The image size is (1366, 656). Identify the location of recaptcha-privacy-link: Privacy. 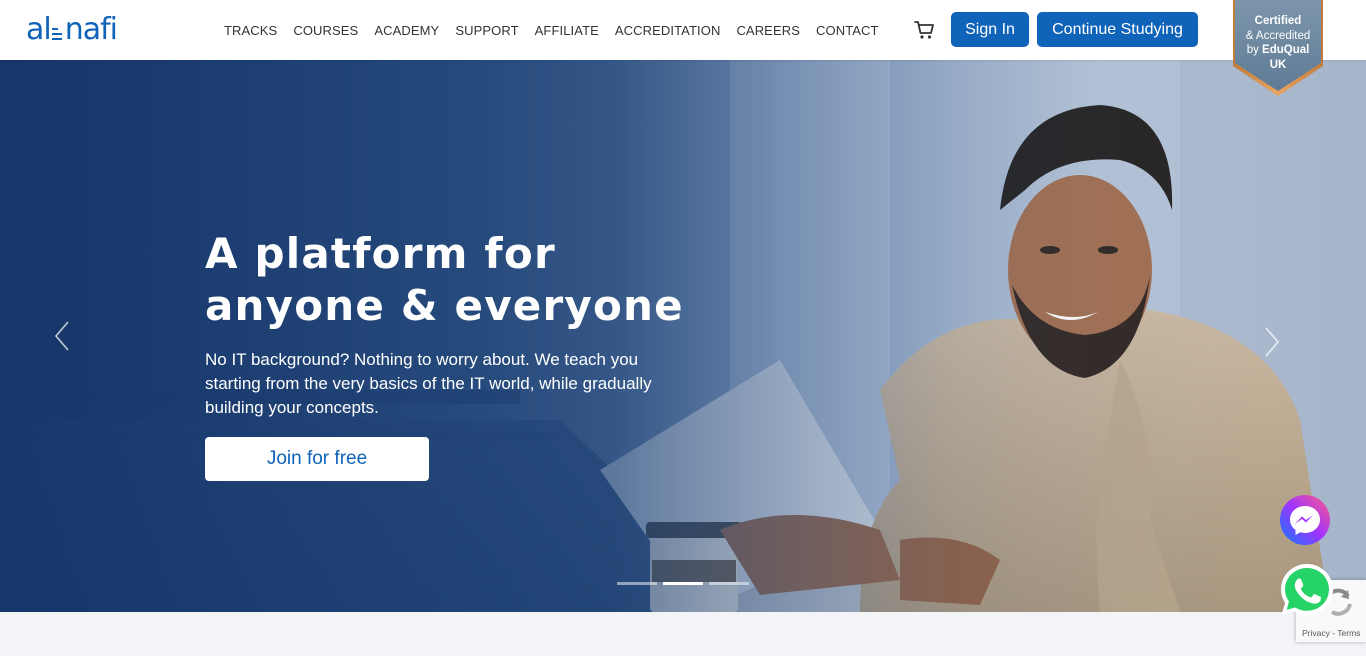
(1316, 633).